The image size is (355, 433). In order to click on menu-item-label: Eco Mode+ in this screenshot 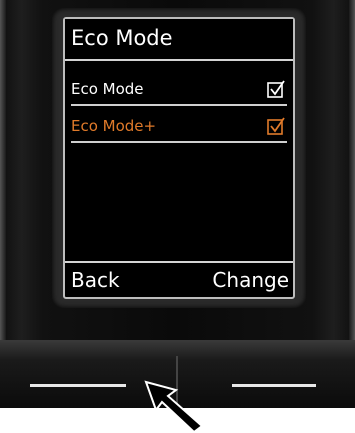, I will do `click(114, 126)`.